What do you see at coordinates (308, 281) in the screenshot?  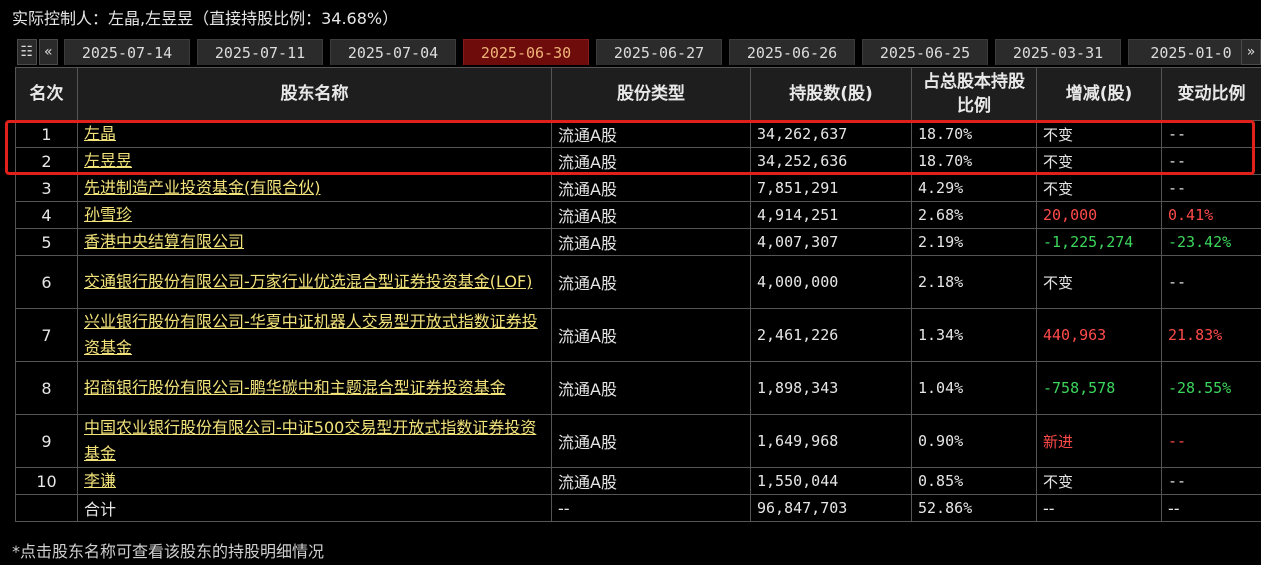 I see `shareholder-link: 交通银行股份有限公司-万家行业优选混合型证券投资基金(LOF)` at bounding box center [308, 281].